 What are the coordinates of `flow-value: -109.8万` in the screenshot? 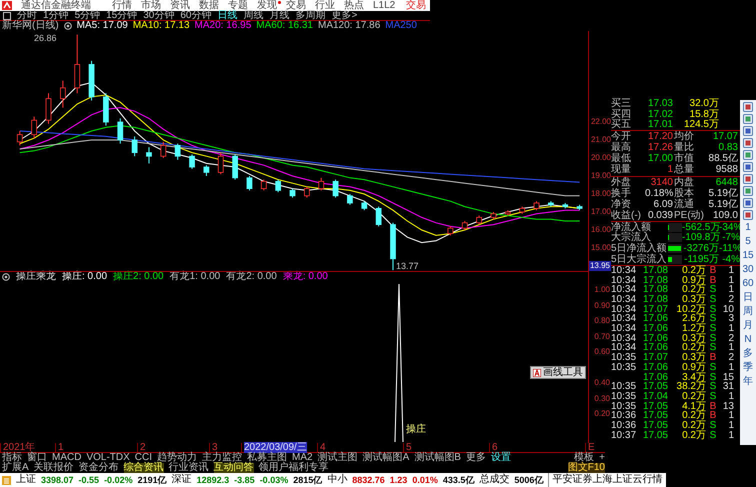 It's located at (700, 237).